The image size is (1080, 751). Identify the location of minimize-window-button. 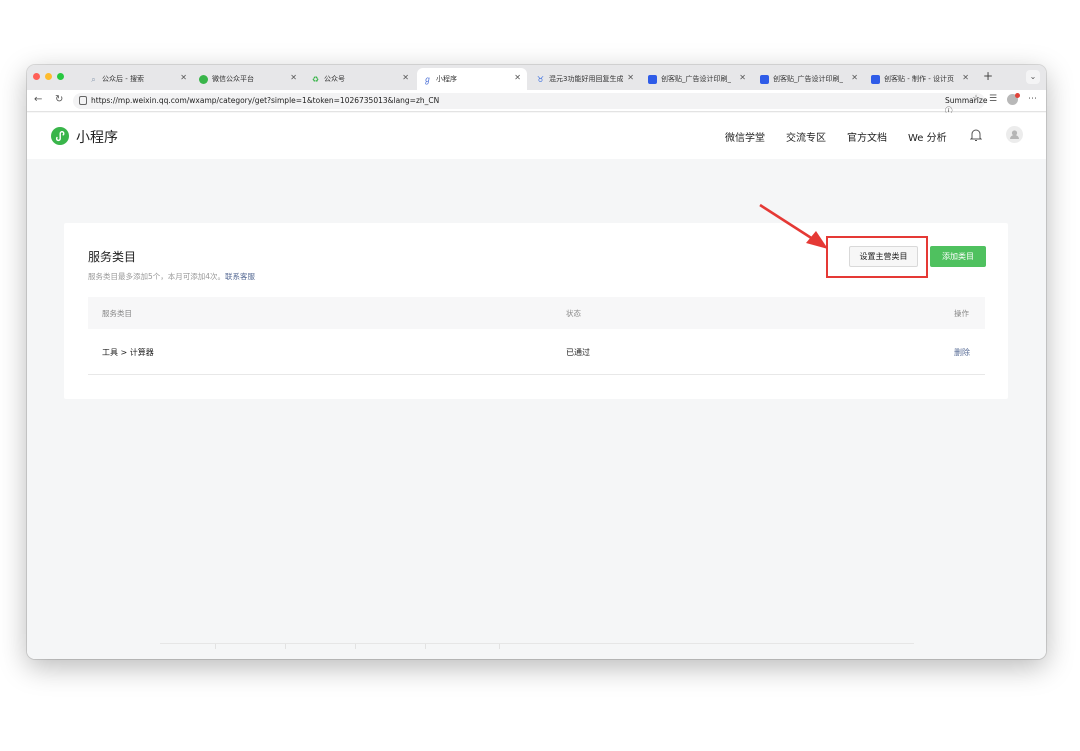
(48, 76).